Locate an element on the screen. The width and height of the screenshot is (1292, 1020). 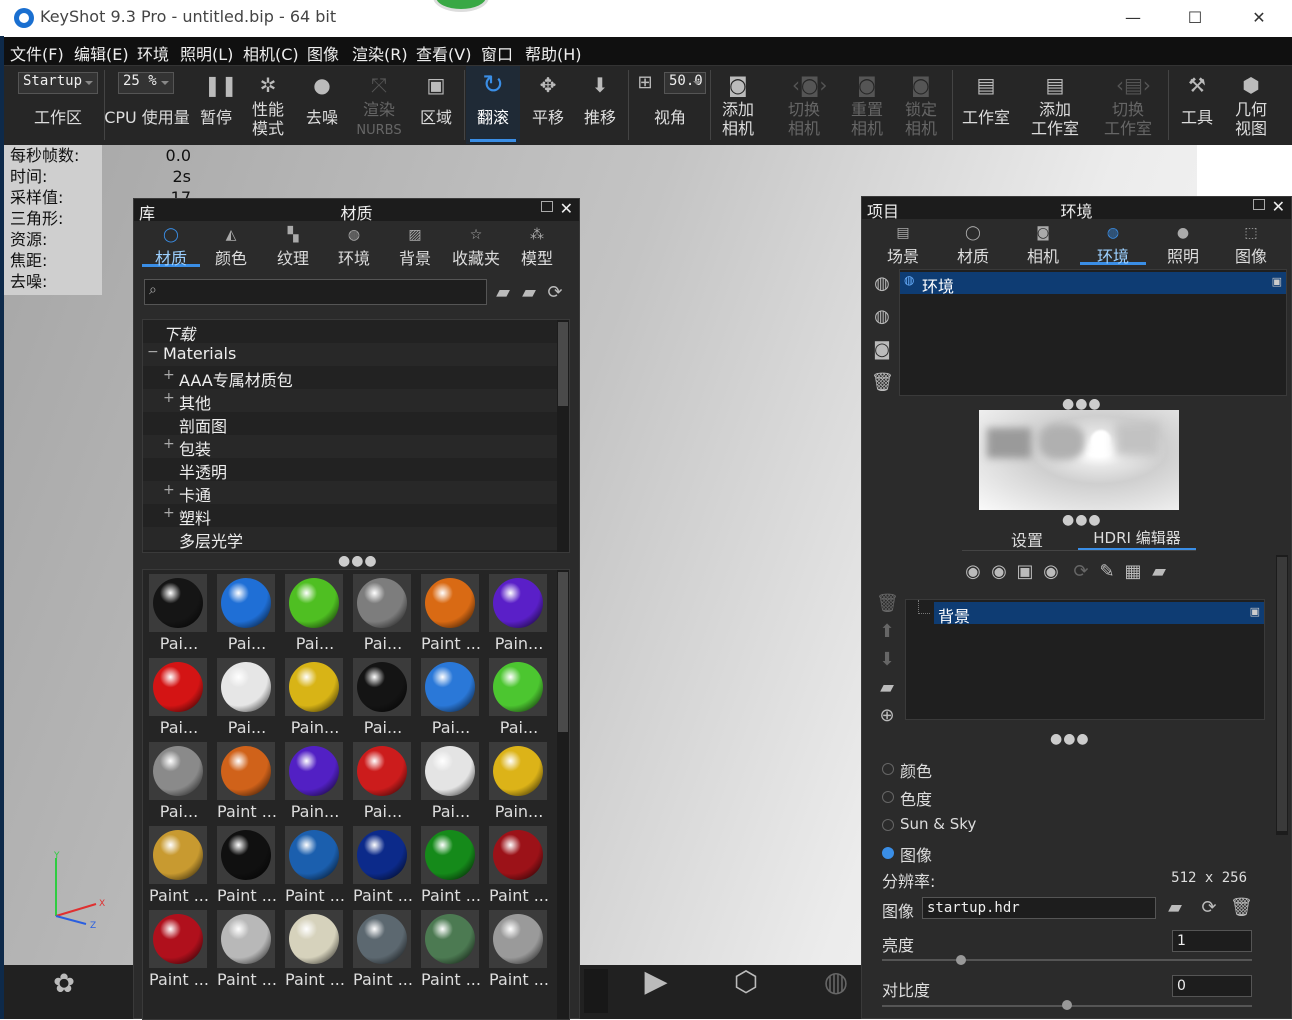
close-library-button: ✕ is located at coordinates (566, 208).